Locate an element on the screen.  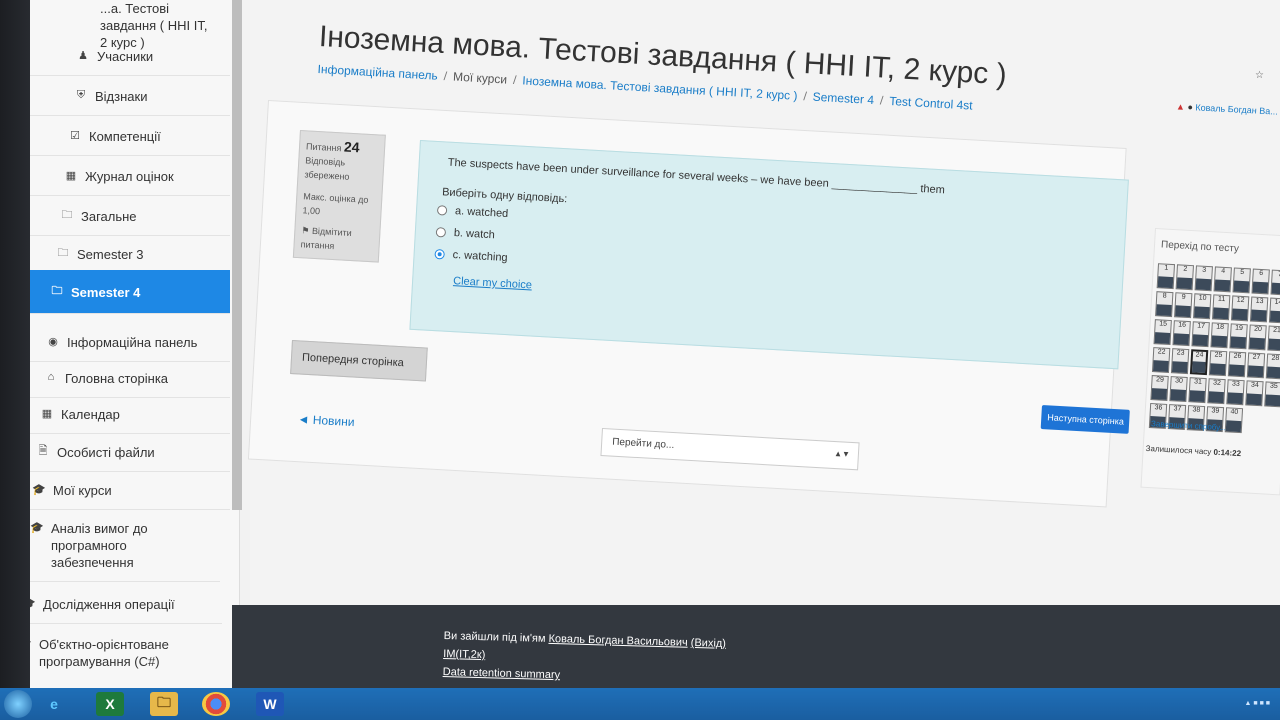
file-icon: 🗎 is located at coordinates (43, 450).